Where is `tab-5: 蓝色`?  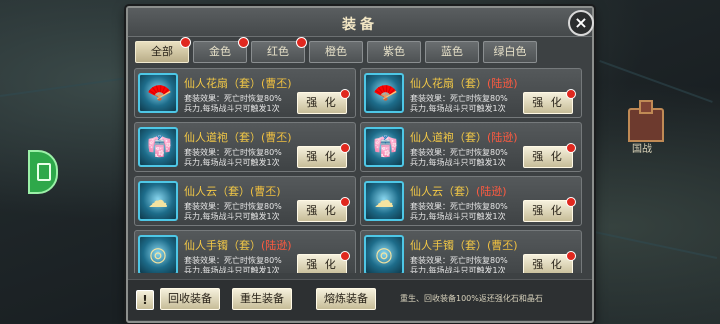
tab-5: 蓝色 is located at coordinates (452, 52).